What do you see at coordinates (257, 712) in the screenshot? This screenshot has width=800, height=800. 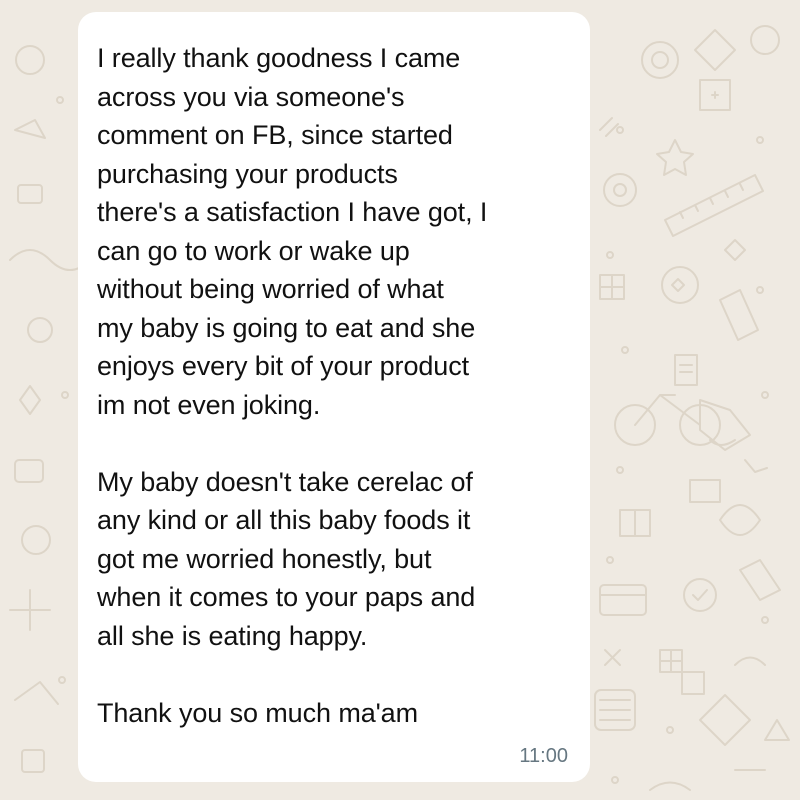 I see `message-paragraph: Thank you so much ma'am` at bounding box center [257, 712].